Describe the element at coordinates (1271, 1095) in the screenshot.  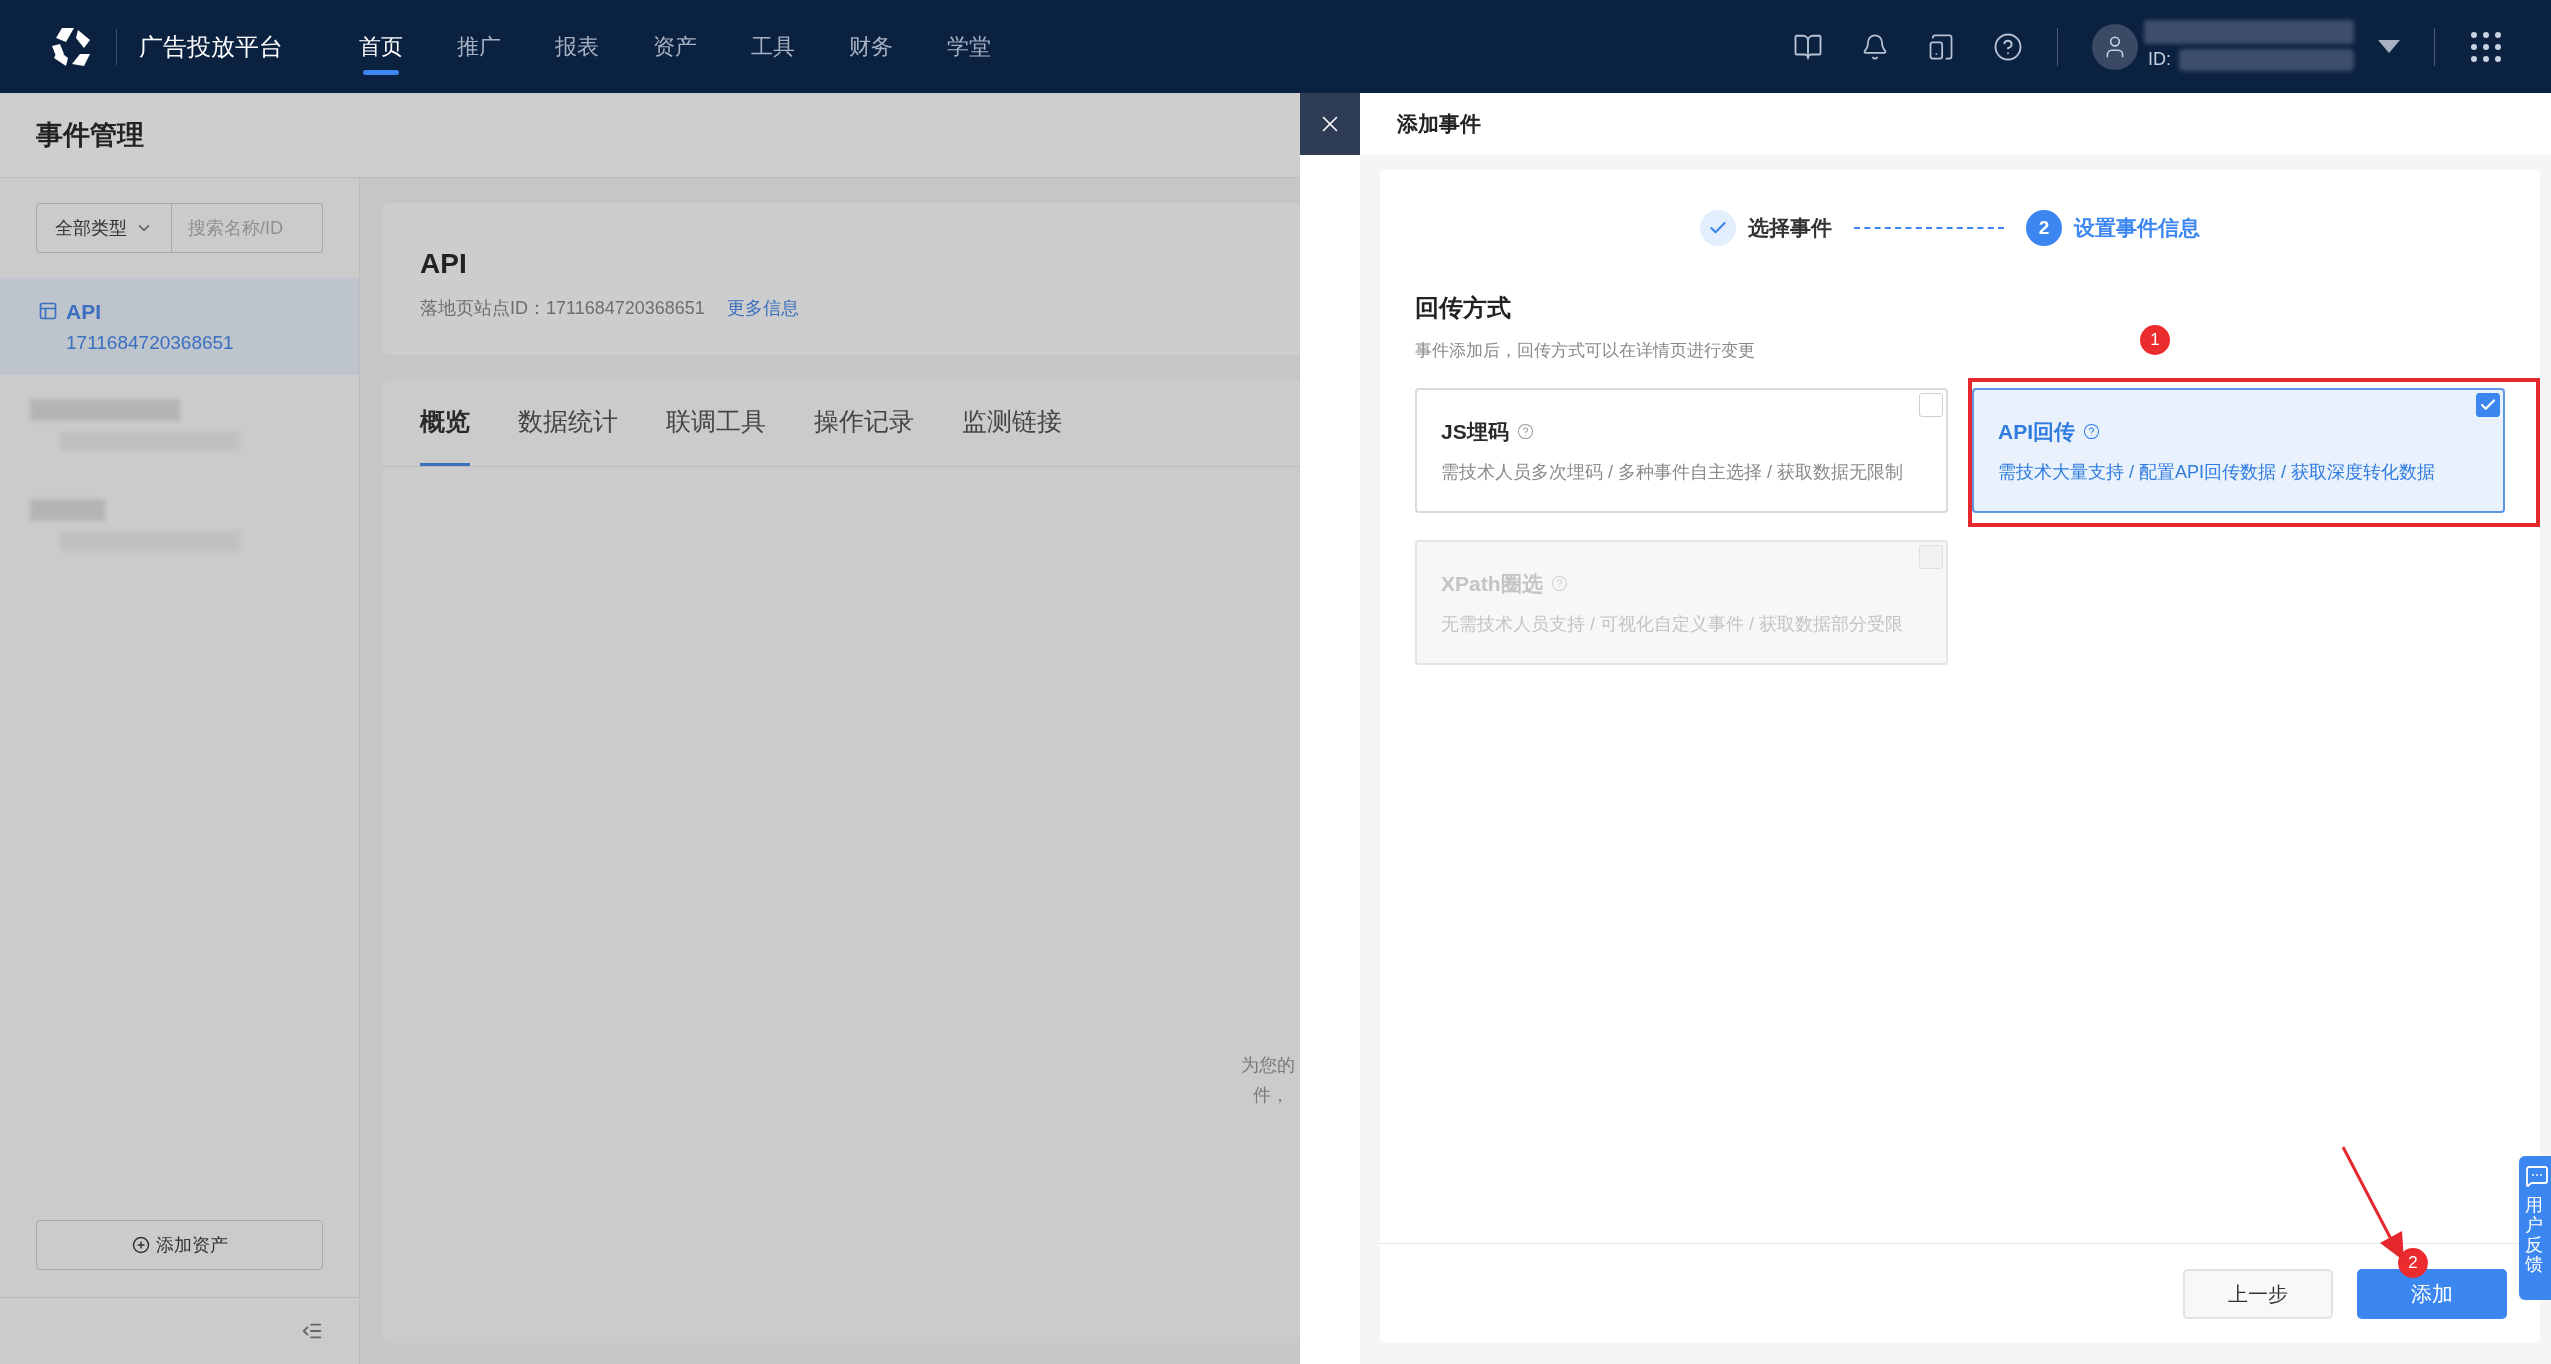
I see `empty-hint-text: 件，` at that location.